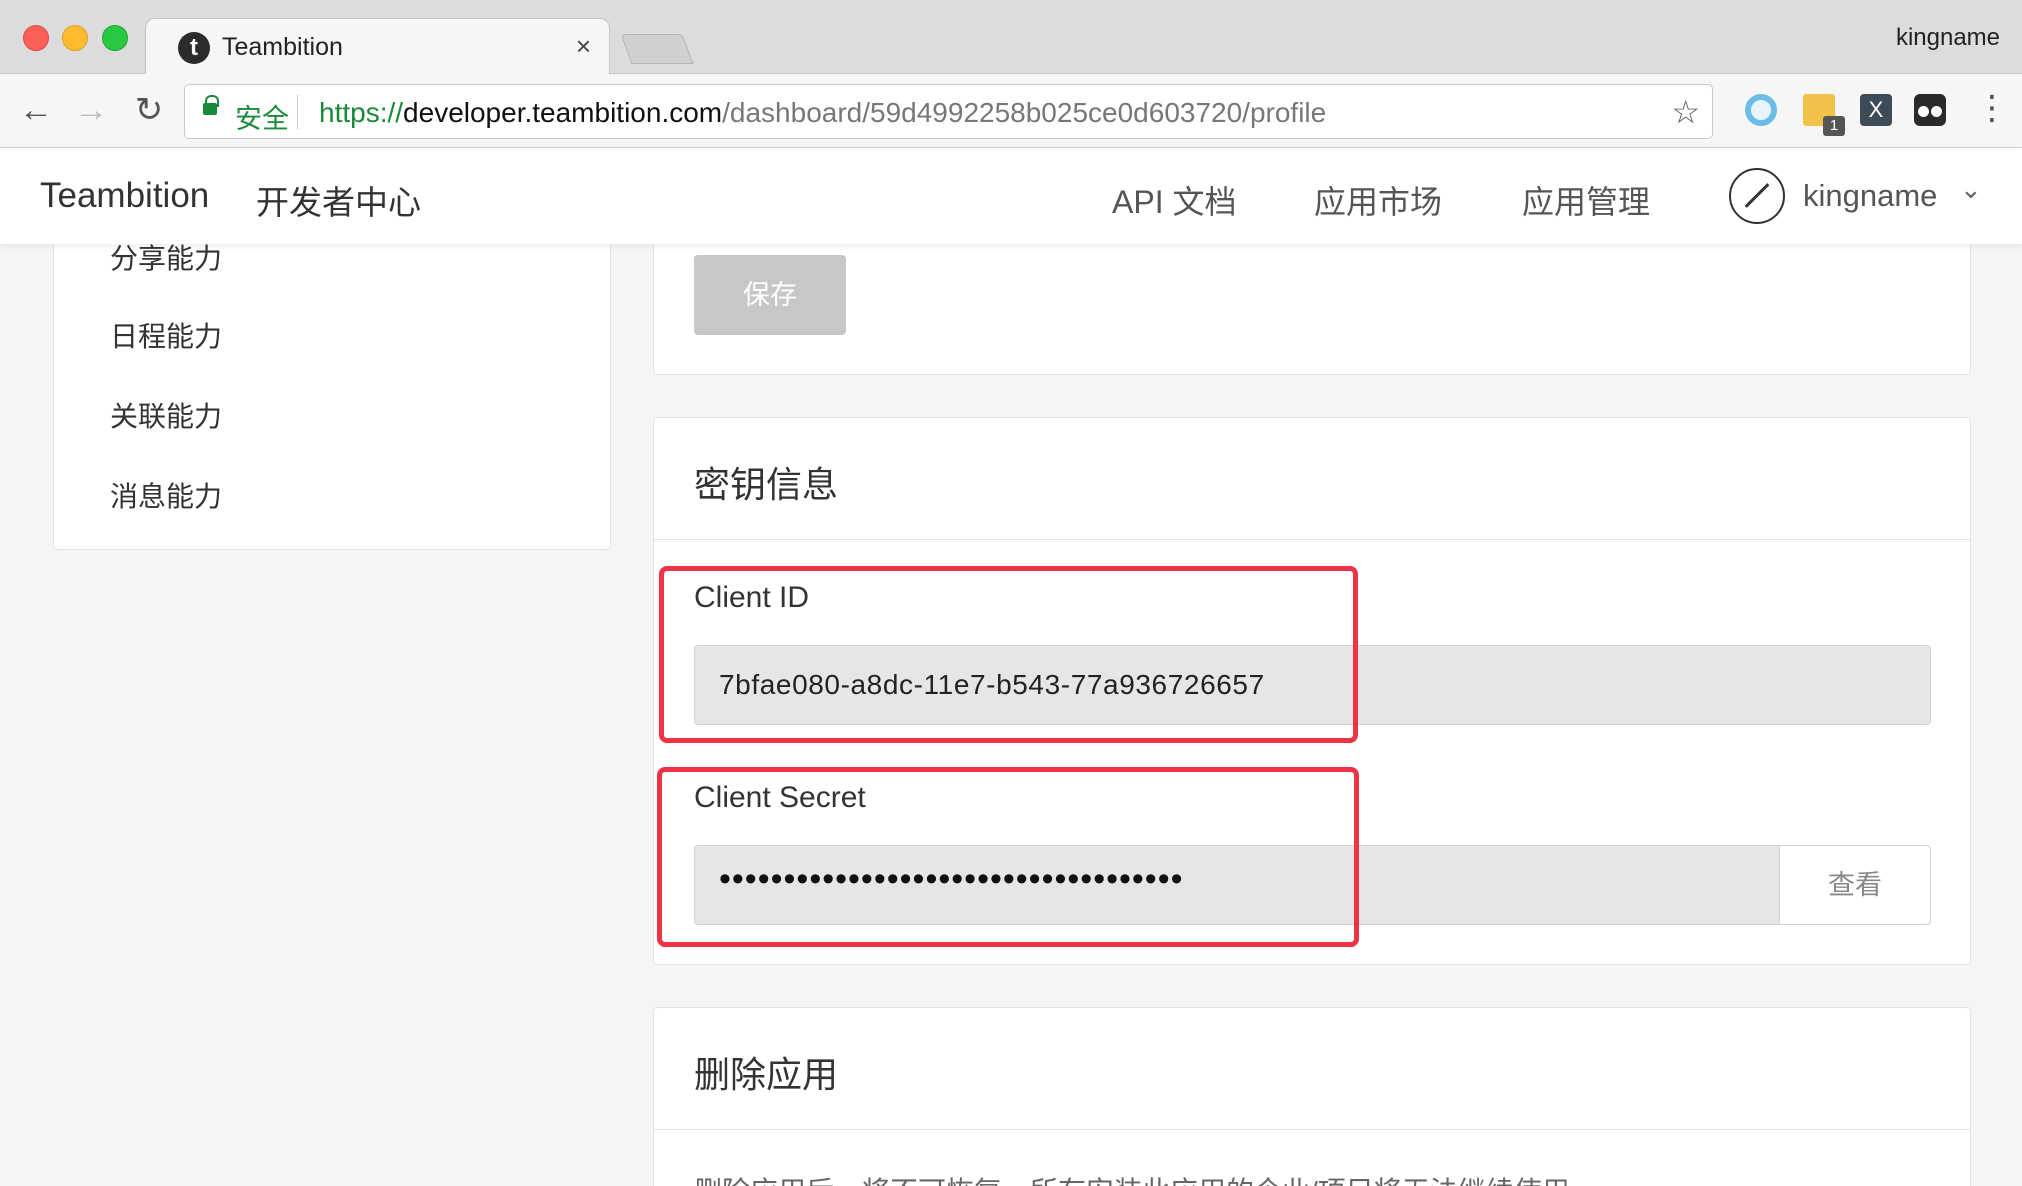 The height and width of the screenshot is (1186, 2022). Describe the element at coordinates (1855, 885) in the screenshot. I see `view-secret-button: 查看` at that location.